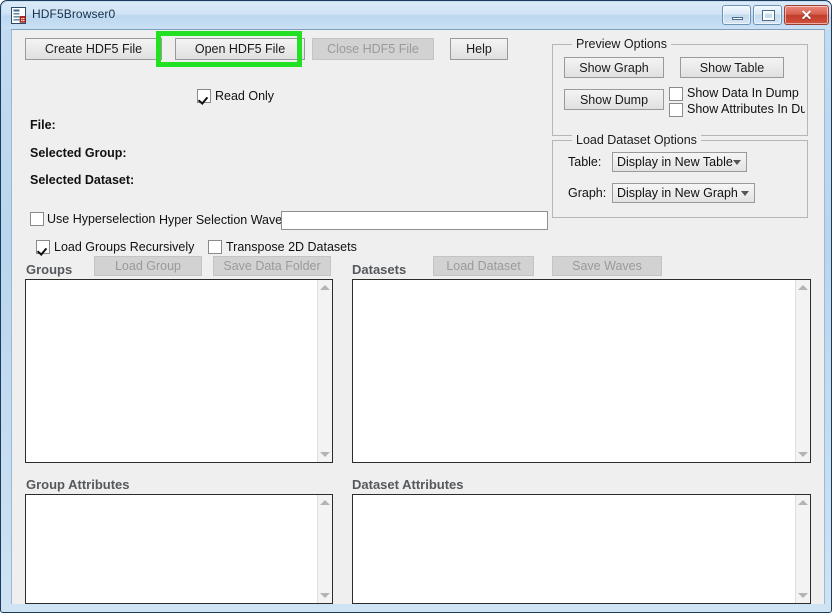 The height and width of the screenshot is (613, 832). I want to click on preview-options-legend: Preview Options, so click(622, 44).